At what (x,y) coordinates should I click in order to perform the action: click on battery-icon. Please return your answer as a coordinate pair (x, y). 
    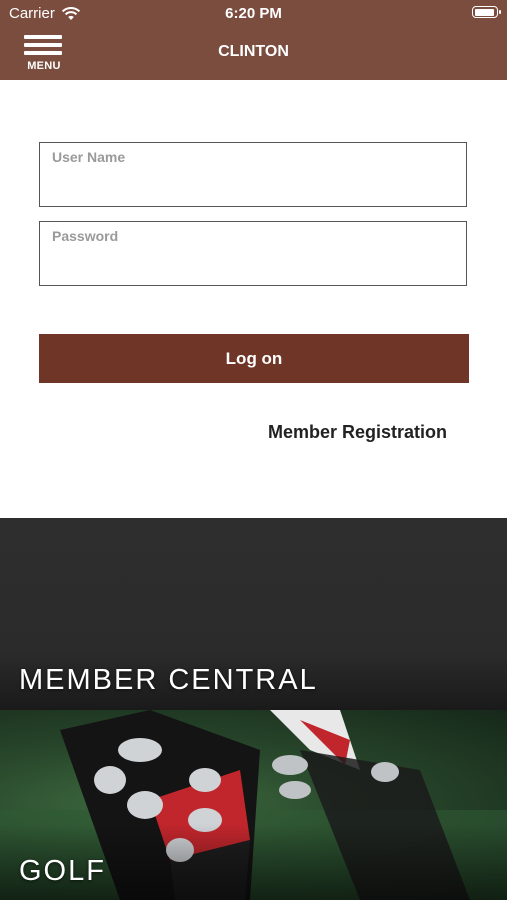
    Looking at the image, I should click on (486, 12).